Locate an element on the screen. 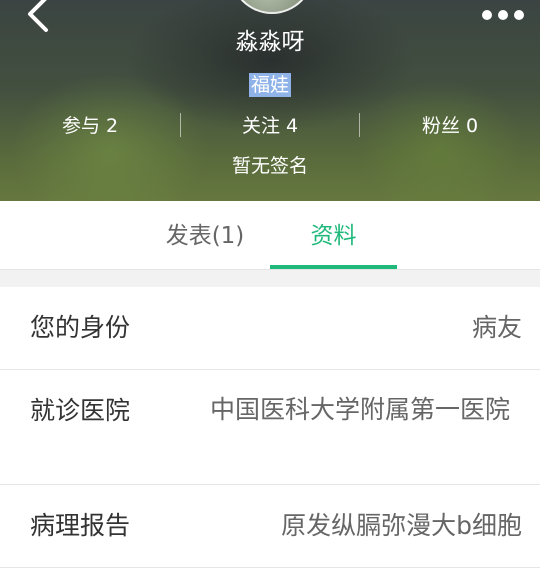  tab-posts: 发表(1) is located at coordinates (205, 235).